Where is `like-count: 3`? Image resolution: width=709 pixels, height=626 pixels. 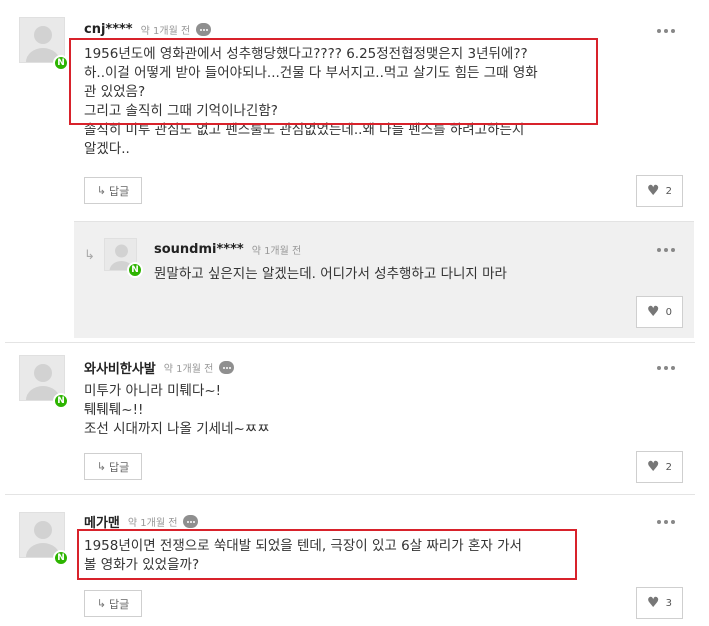 like-count: 3 is located at coordinates (668, 603).